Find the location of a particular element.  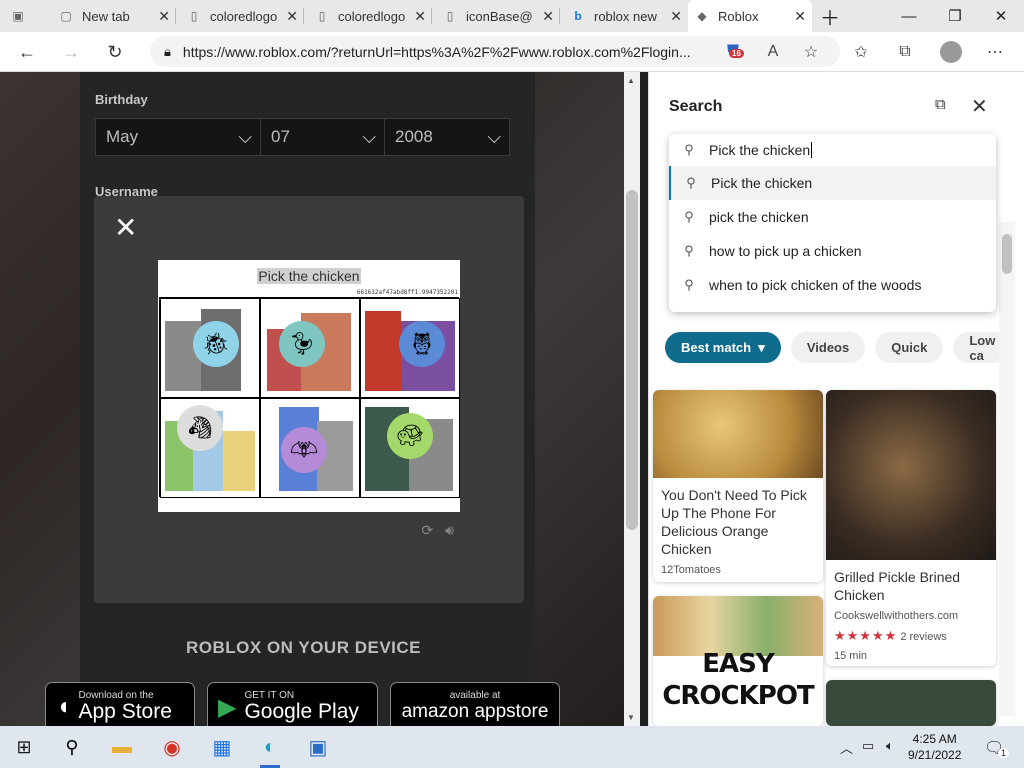

captcha-tile-turtle: 🐢︎ is located at coordinates (410, 448).